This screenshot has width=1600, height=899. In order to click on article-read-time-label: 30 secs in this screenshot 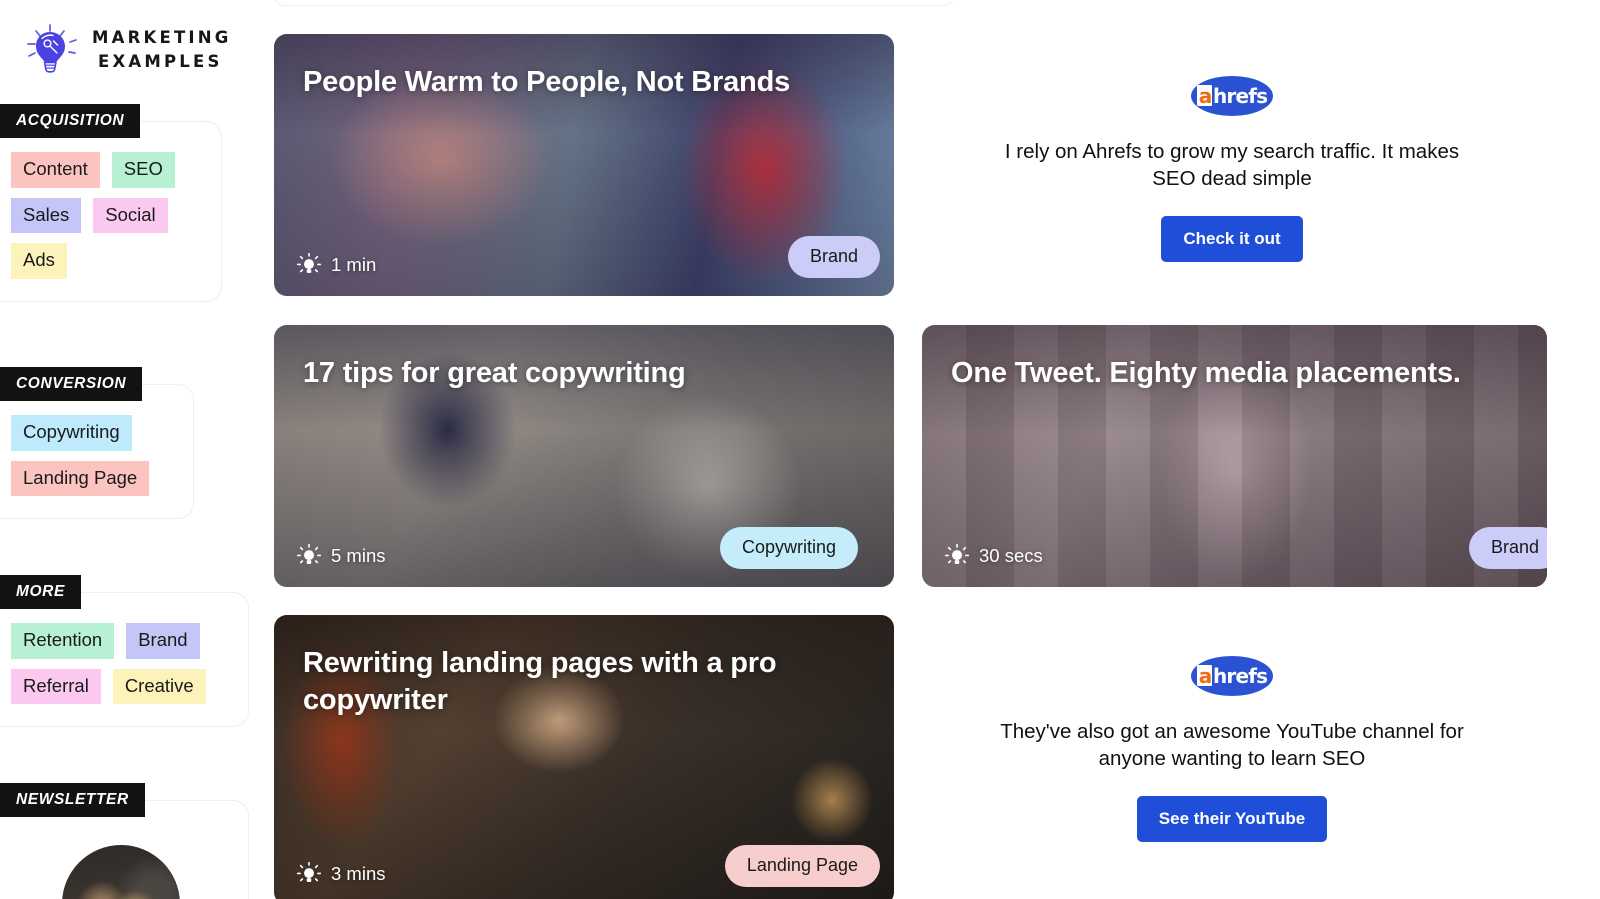, I will do `click(1011, 555)`.